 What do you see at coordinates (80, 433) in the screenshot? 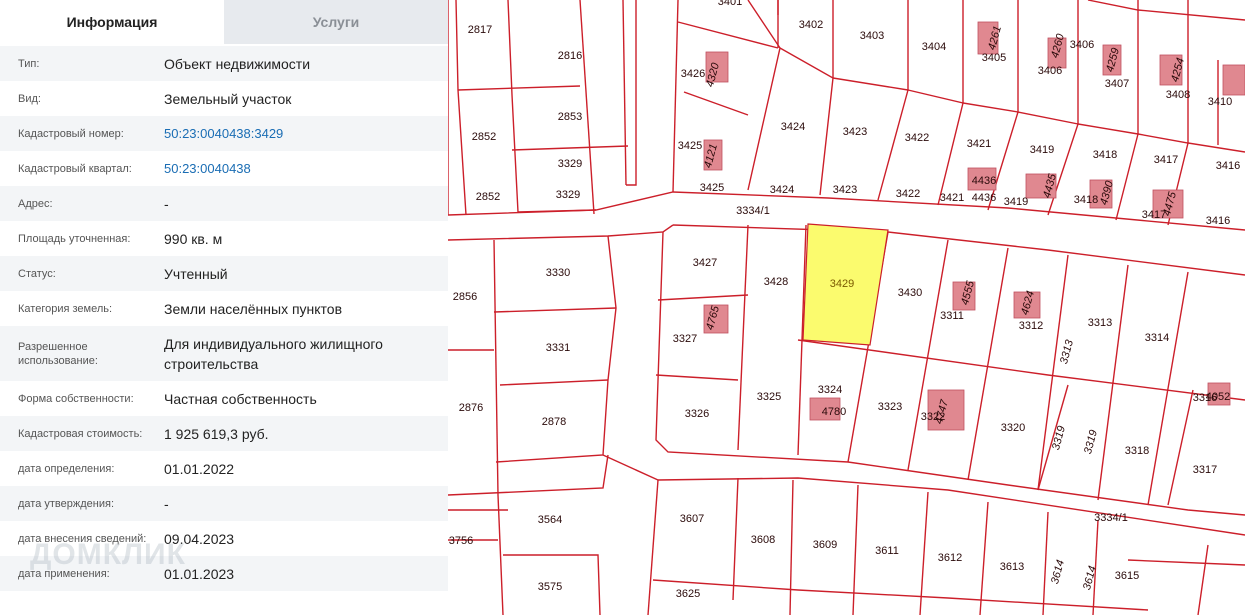
I see `detail-label: Кадастровая стоимость:` at bounding box center [80, 433].